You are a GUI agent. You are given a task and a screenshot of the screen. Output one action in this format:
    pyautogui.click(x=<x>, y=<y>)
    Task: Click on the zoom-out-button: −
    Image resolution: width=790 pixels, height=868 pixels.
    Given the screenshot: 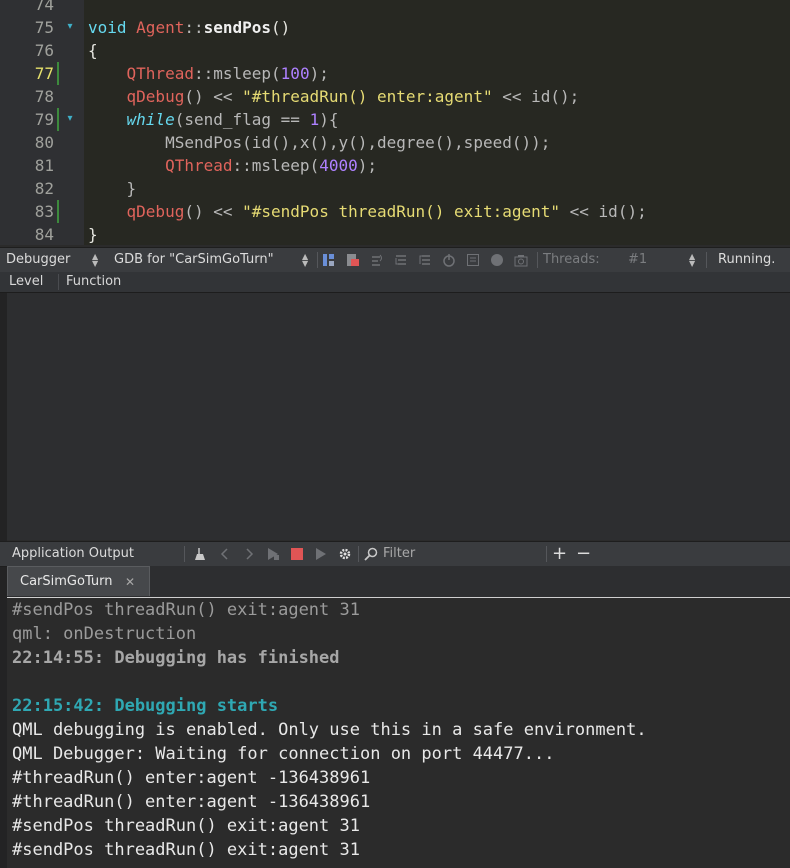 What is the action you would take?
    pyautogui.click(x=583, y=554)
    